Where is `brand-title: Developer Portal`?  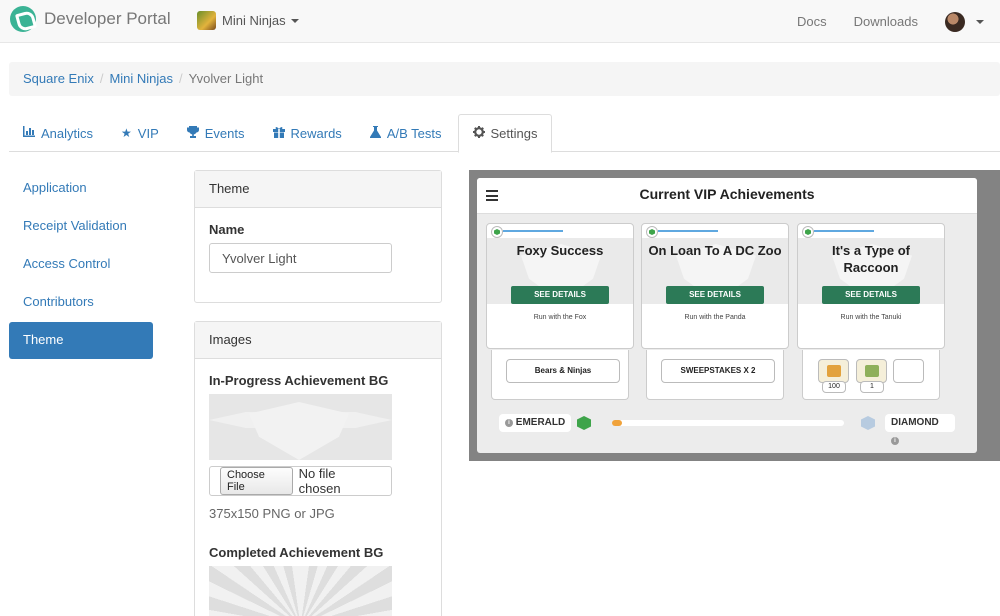 brand-title: Developer Portal is located at coordinates (107, 18).